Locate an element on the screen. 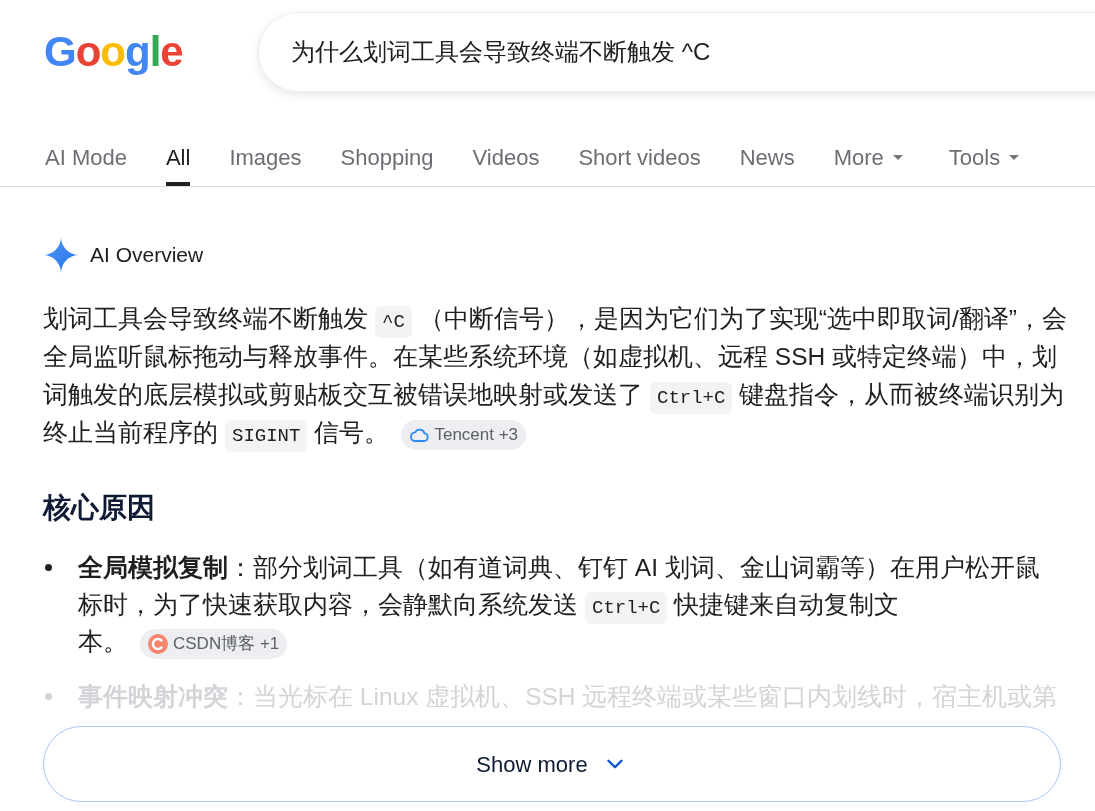  search-tab: Short videos is located at coordinates (639, 158).